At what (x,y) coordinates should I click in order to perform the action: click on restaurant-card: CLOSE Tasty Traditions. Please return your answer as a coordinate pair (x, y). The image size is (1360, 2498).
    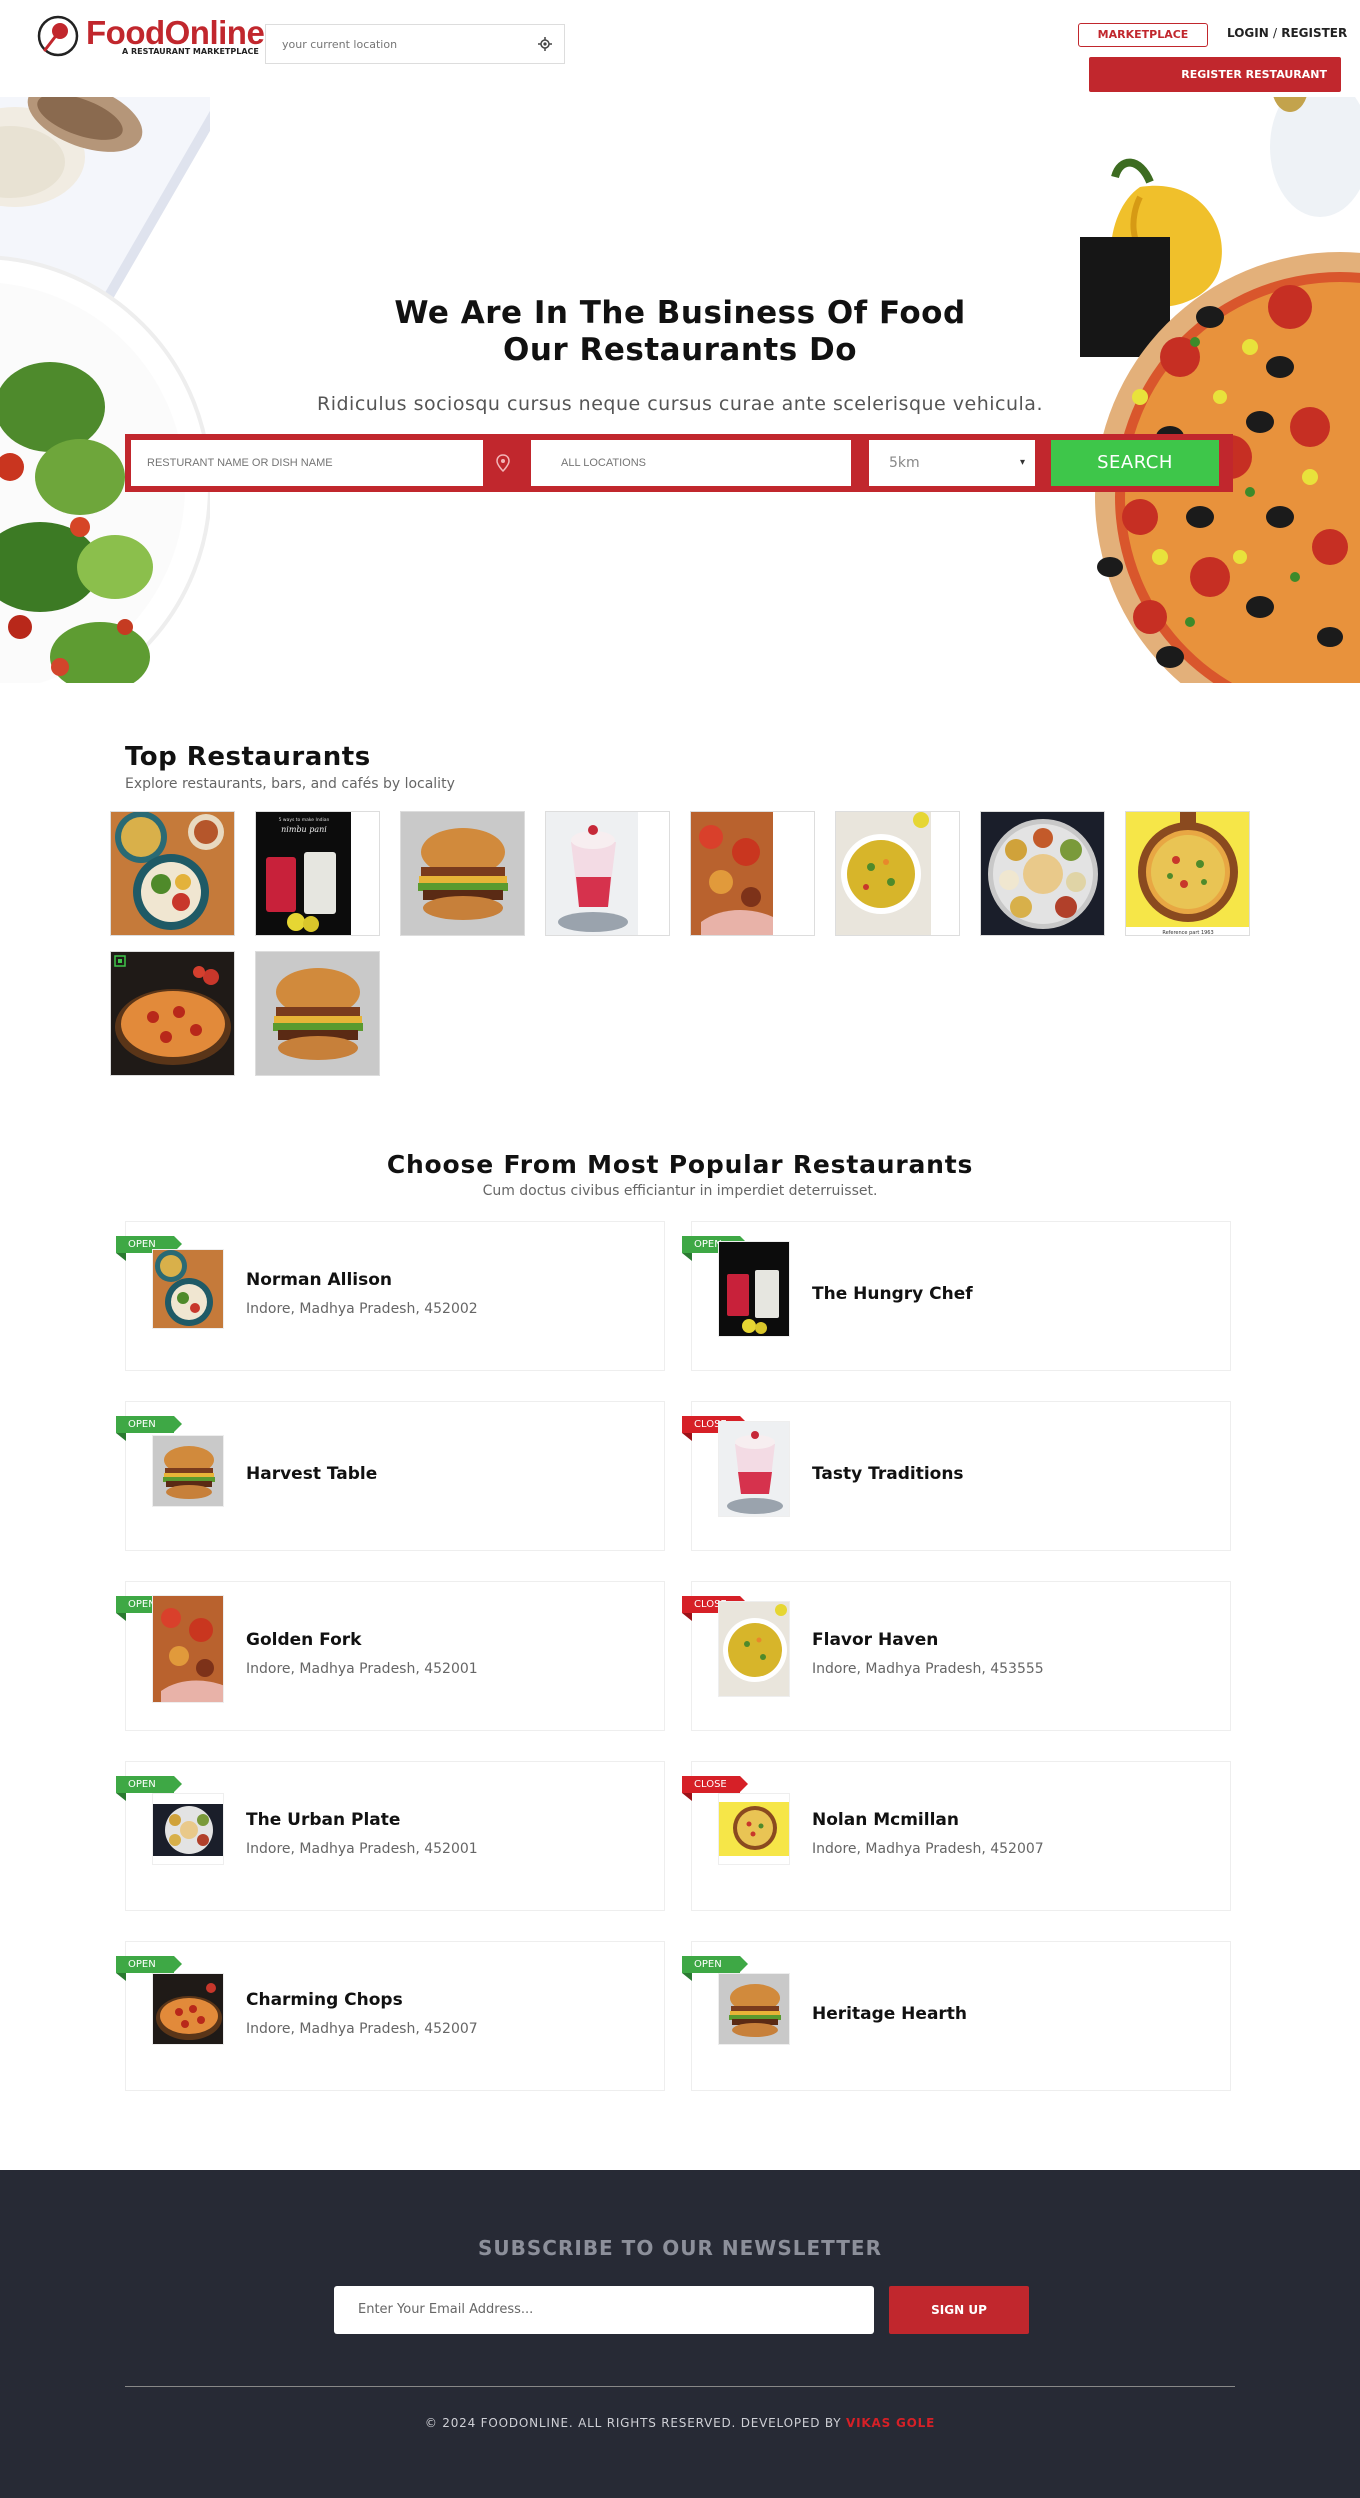
    Looking at the image, I should click on (956, 1476).